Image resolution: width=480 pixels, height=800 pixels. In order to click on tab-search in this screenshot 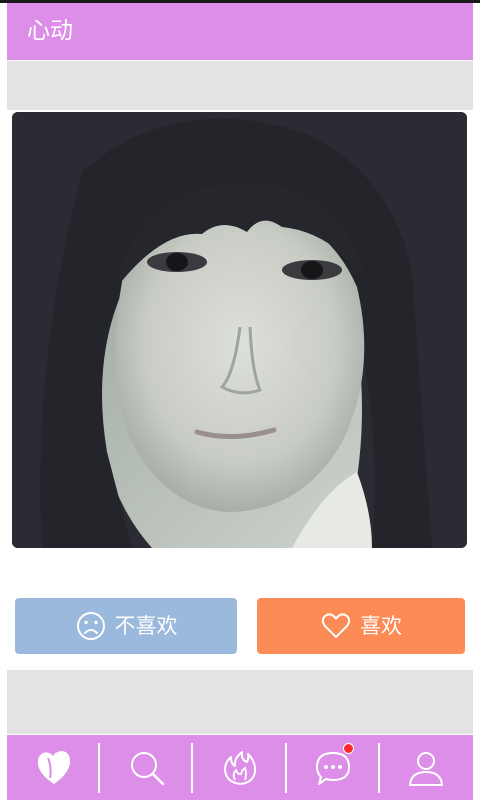, I will do `click(147, 767)`.